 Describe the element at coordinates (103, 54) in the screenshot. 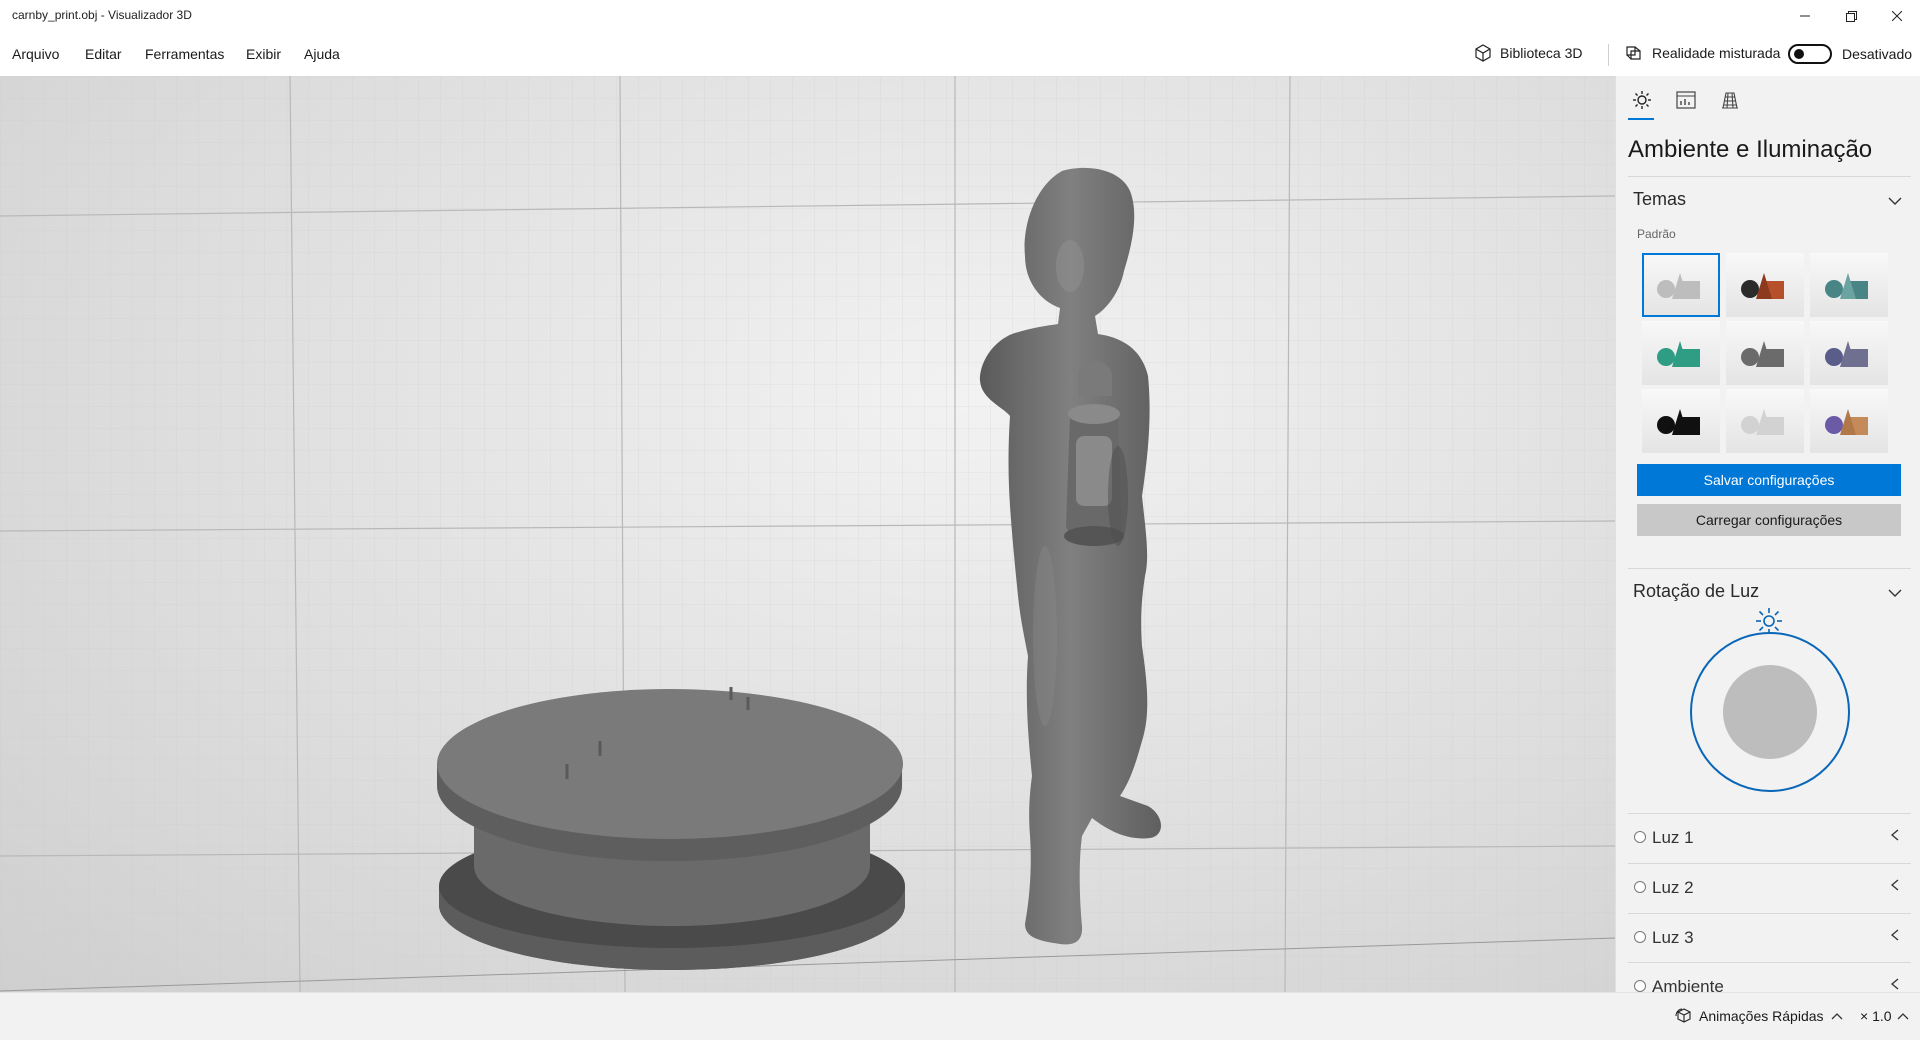

I see `menu-editar: Editar` at that location.